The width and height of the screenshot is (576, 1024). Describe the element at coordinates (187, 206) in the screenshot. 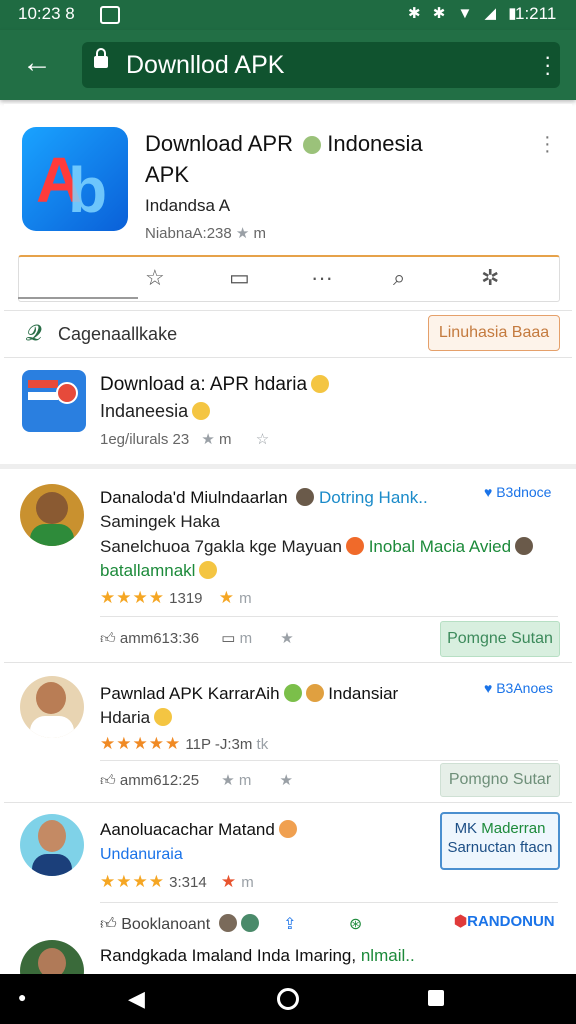

I see `app-developer: Indandsa A` at that location.